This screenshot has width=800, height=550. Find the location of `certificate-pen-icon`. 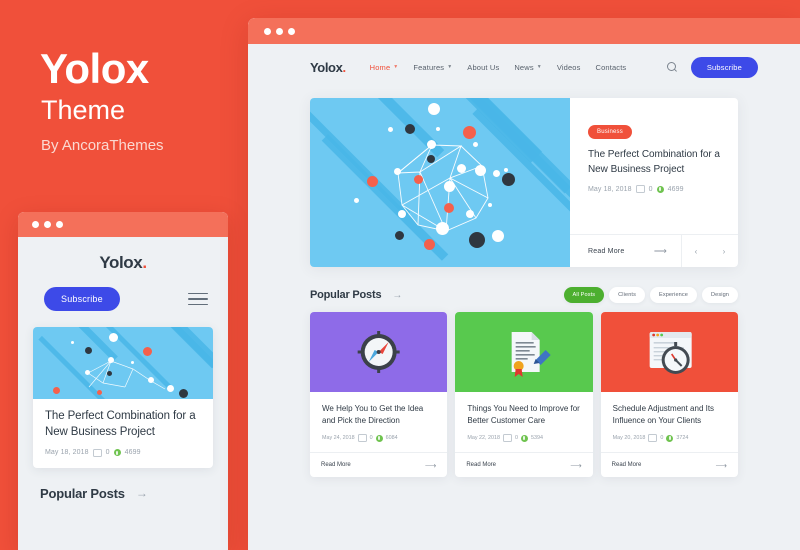

certificate-pen-icon is located at coordinates (531, 354).